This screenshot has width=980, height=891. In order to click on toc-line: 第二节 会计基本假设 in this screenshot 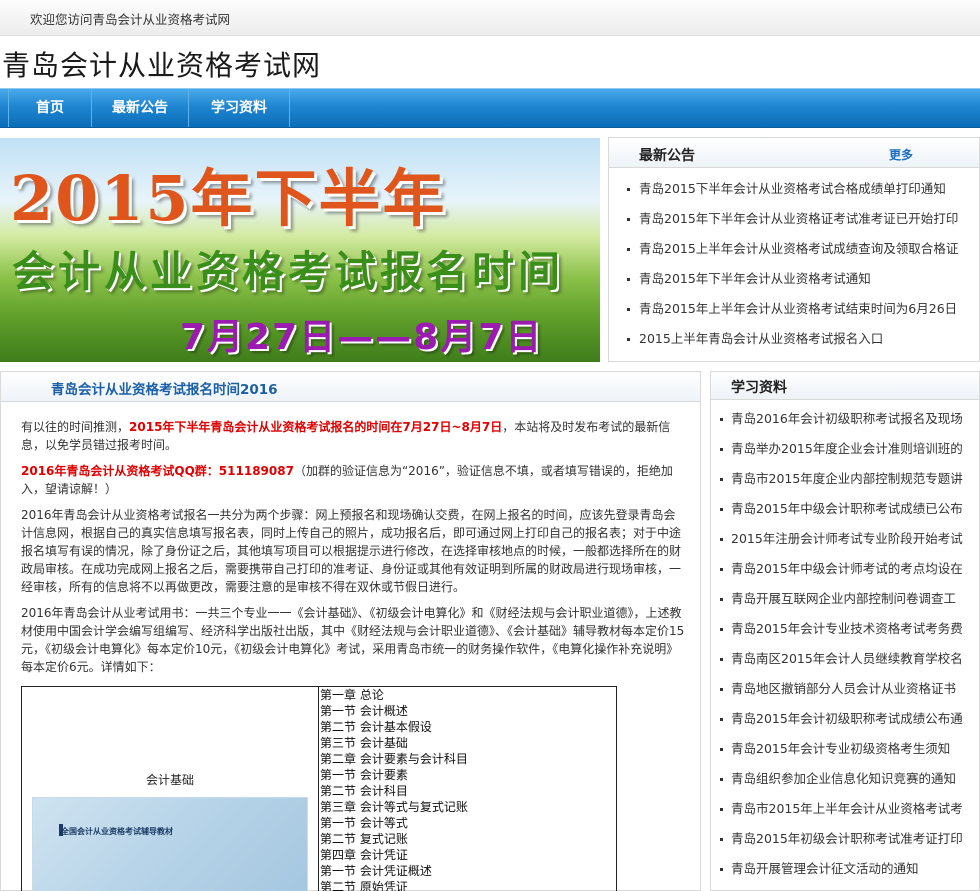, I will do `click(376, 727)`.